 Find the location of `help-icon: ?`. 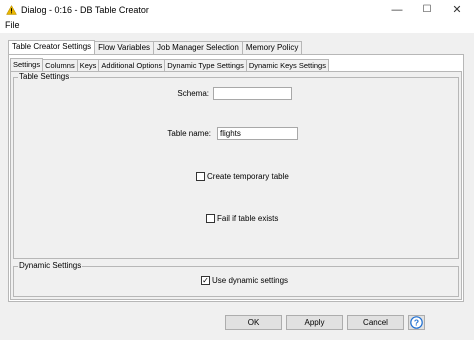

help-icon: ? is located at coordinates (416, 322).